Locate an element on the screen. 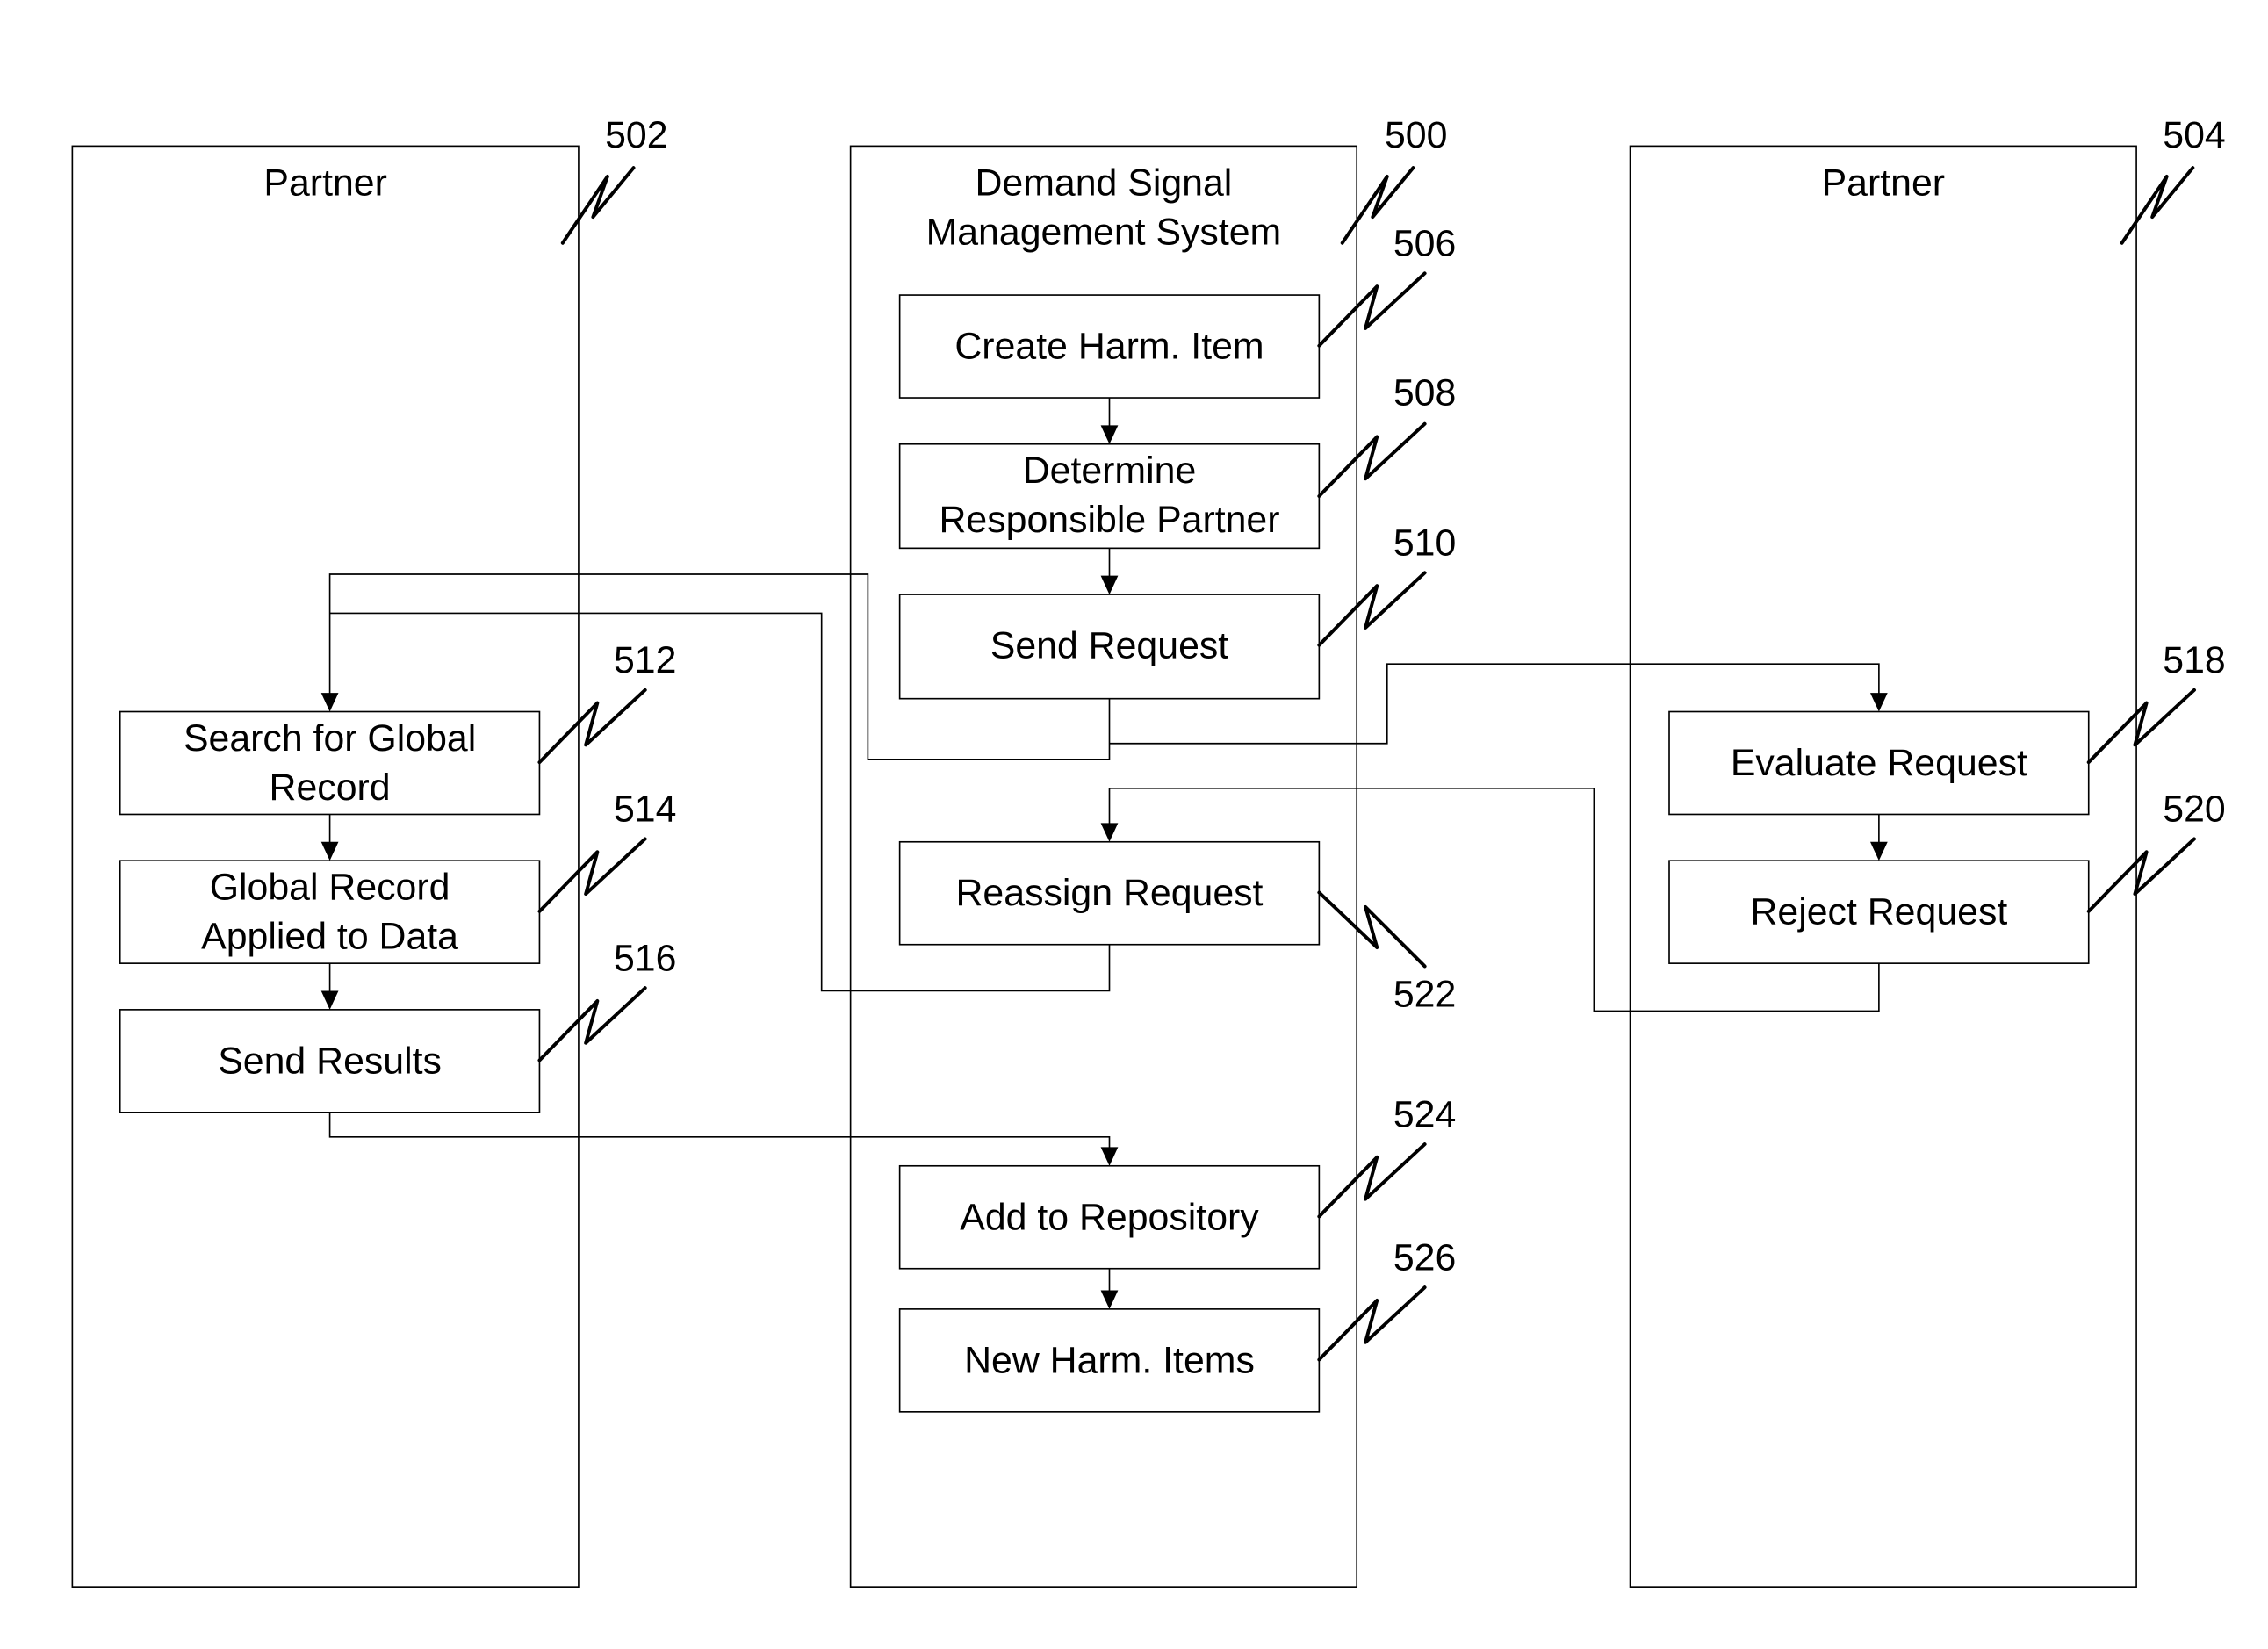 This screenshot has height=1649, width=2268. lane-title-dsms-line1: Demand Signal is located at coordinates (1103, 183).